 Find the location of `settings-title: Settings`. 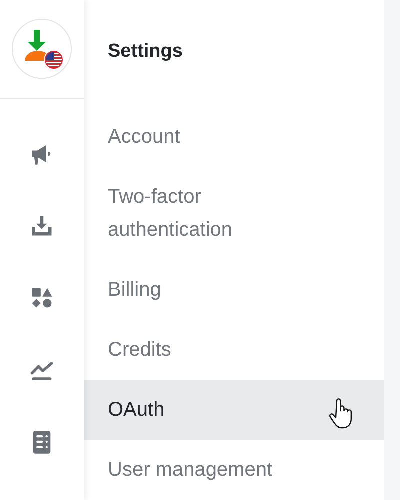

settings-title: Settings is located at coordinates (145, 52).